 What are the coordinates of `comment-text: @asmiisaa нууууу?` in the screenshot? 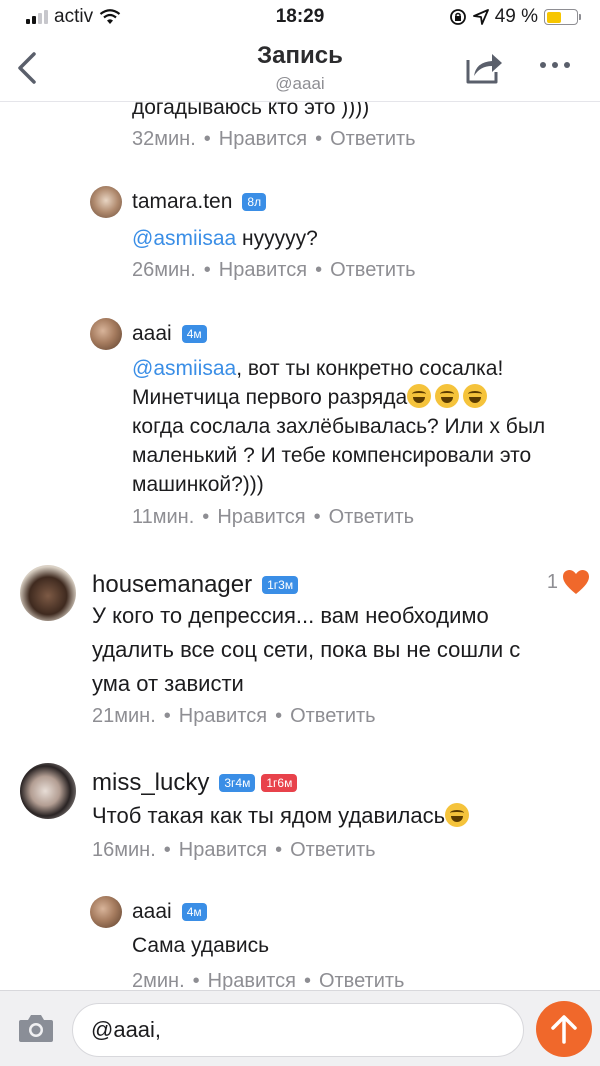 It's located at (225, 238).